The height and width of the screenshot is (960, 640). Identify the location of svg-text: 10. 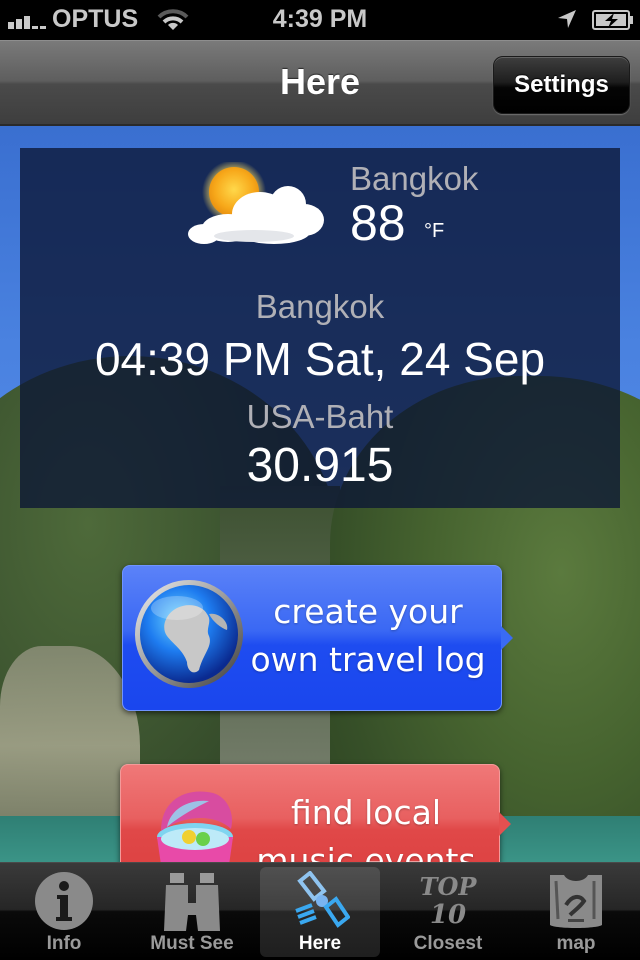
(448, 915).